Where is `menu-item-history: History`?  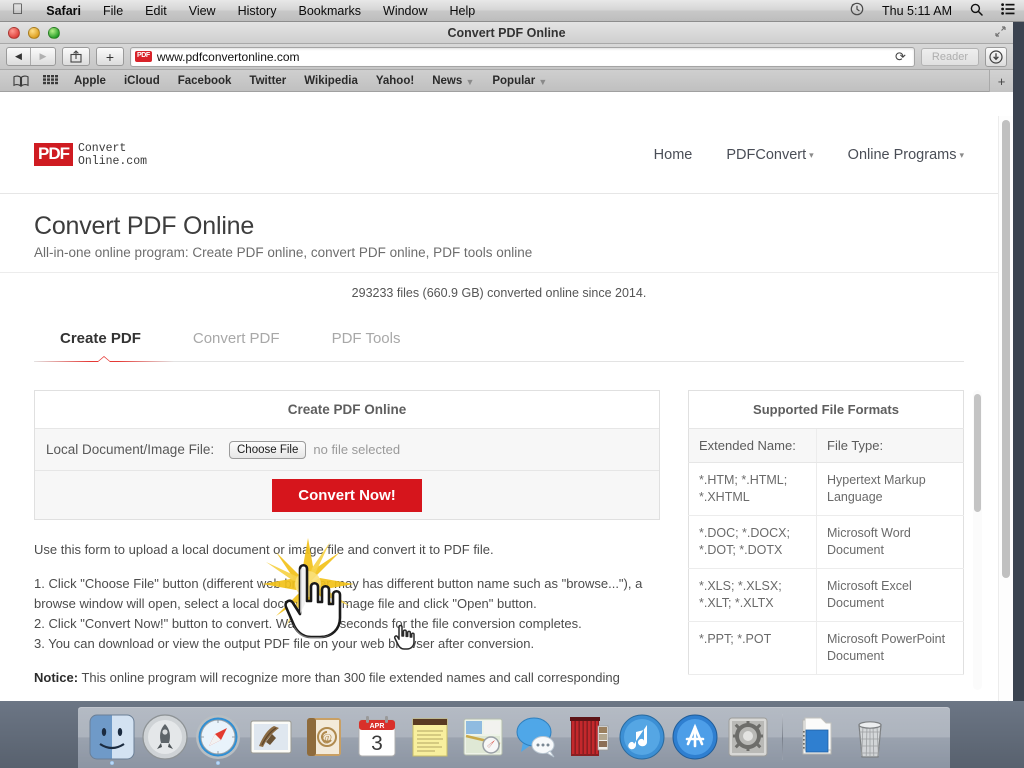 menu-item-history: History is located at coordinates (257, 11).